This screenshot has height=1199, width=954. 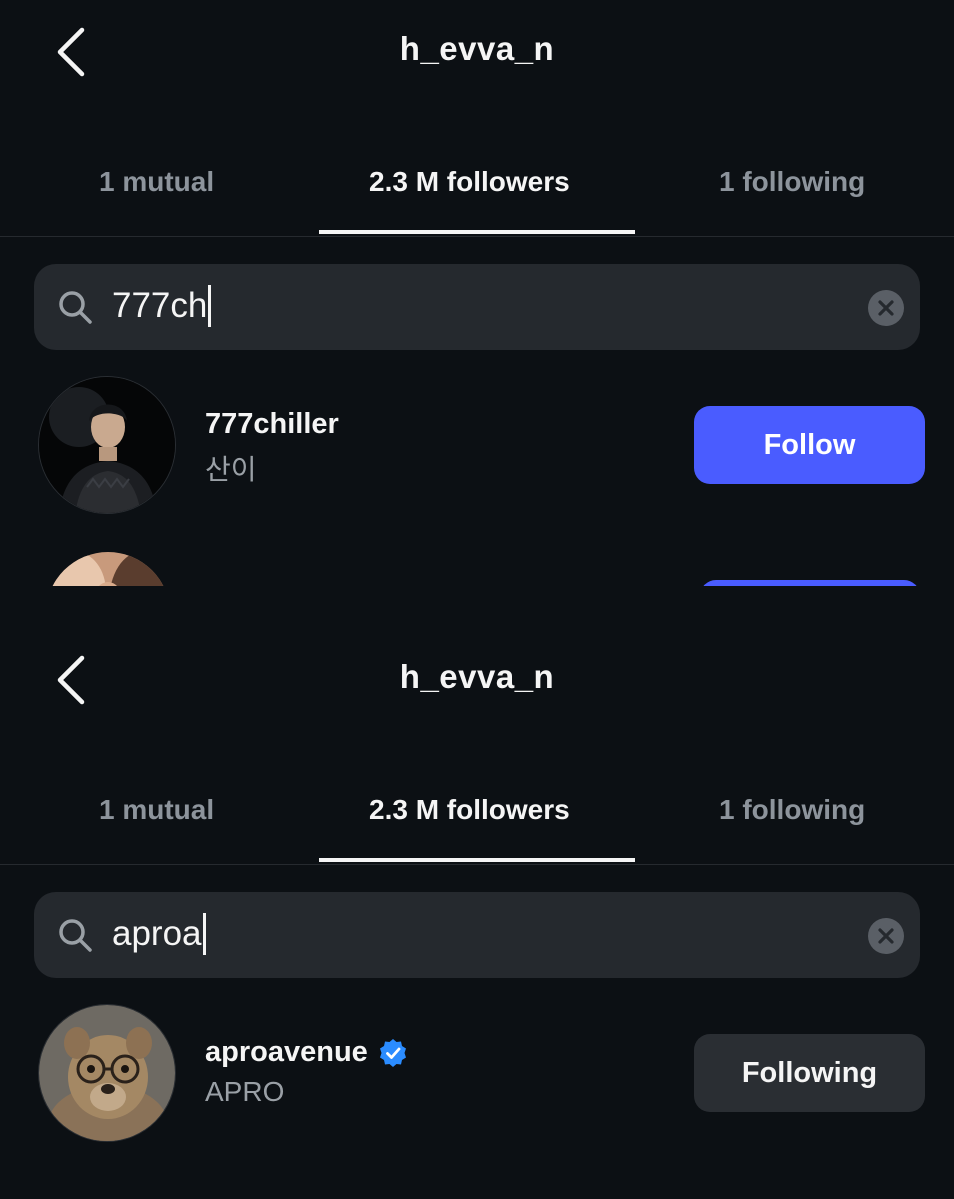 I want to click on username: 777chiller, so click(x=272, y=424).